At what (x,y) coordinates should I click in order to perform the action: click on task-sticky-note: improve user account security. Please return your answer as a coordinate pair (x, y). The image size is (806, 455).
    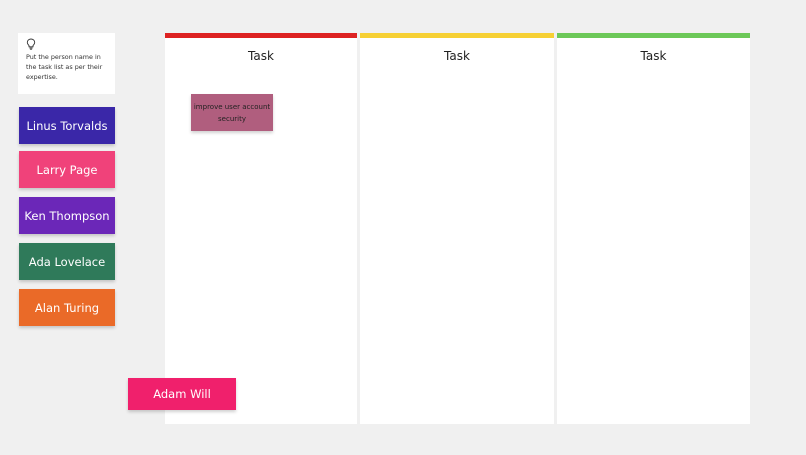
    Looking at the image, I should click on (232, 112).